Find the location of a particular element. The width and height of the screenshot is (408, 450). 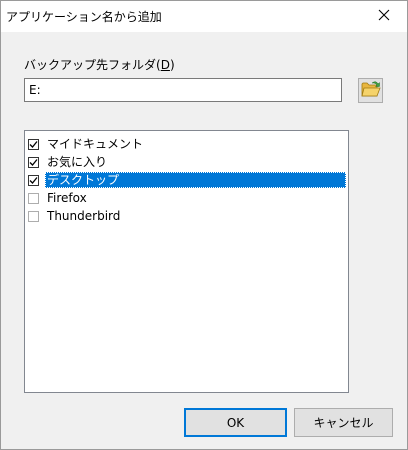

list-item-label: お気に入り is located at coordinates (77, 162).